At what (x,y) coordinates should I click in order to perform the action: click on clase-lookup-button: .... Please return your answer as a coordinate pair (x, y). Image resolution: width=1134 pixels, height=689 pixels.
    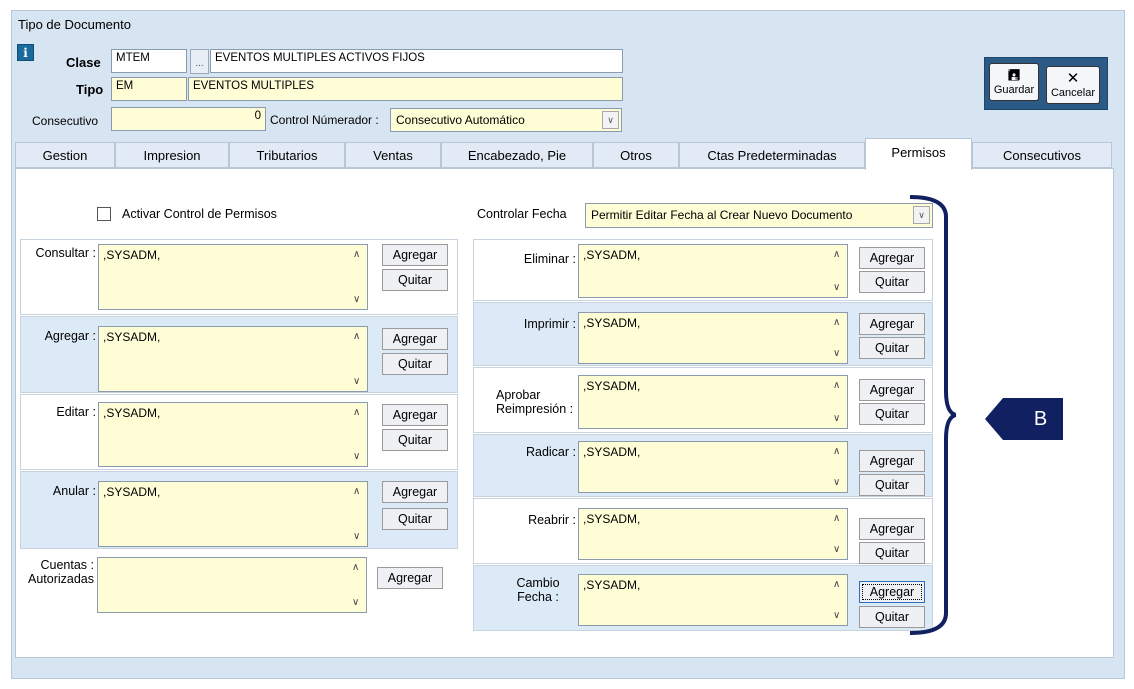
    Looking at the image, I should click on (199, 61).